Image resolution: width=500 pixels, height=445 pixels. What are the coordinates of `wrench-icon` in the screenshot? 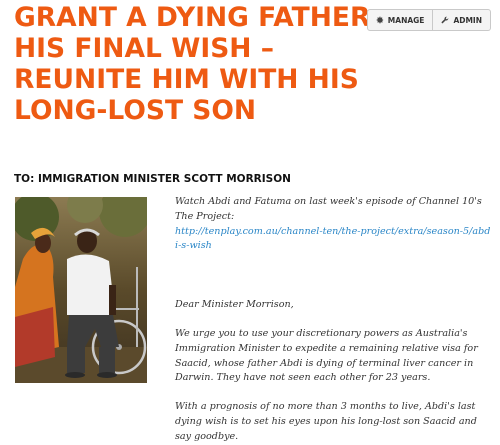 It's located at (445, 20).